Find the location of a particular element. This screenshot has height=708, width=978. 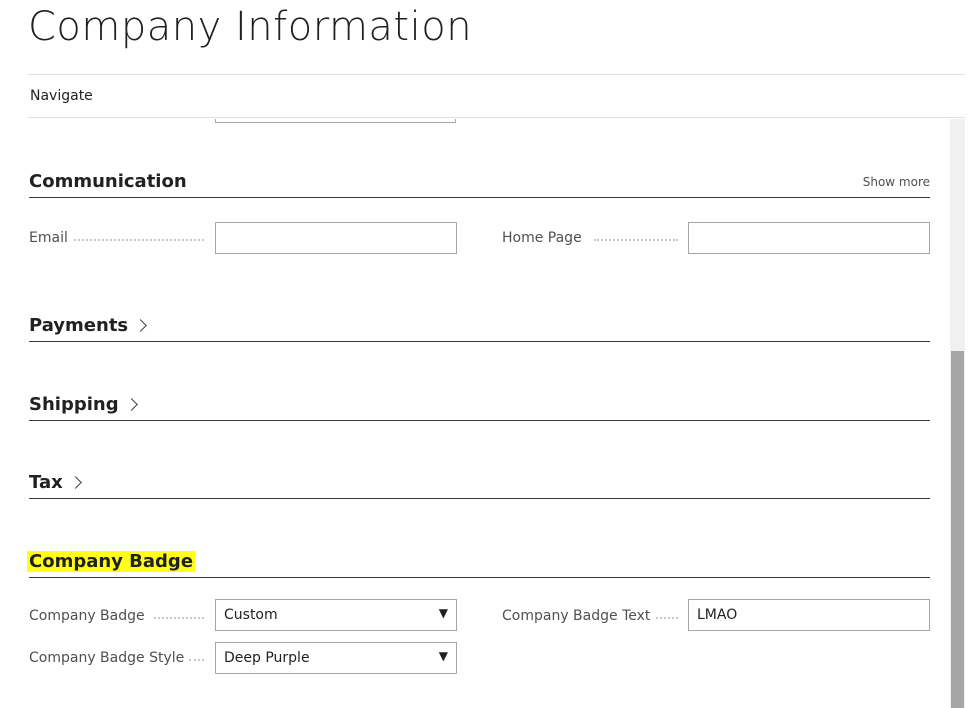

company-badge-style-label: Company Badge Style is located at coordinates (107, 658).